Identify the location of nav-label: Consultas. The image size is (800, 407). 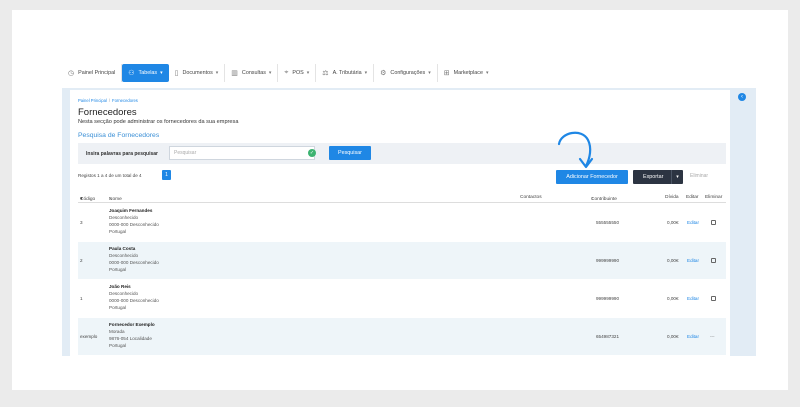
(253, 73).